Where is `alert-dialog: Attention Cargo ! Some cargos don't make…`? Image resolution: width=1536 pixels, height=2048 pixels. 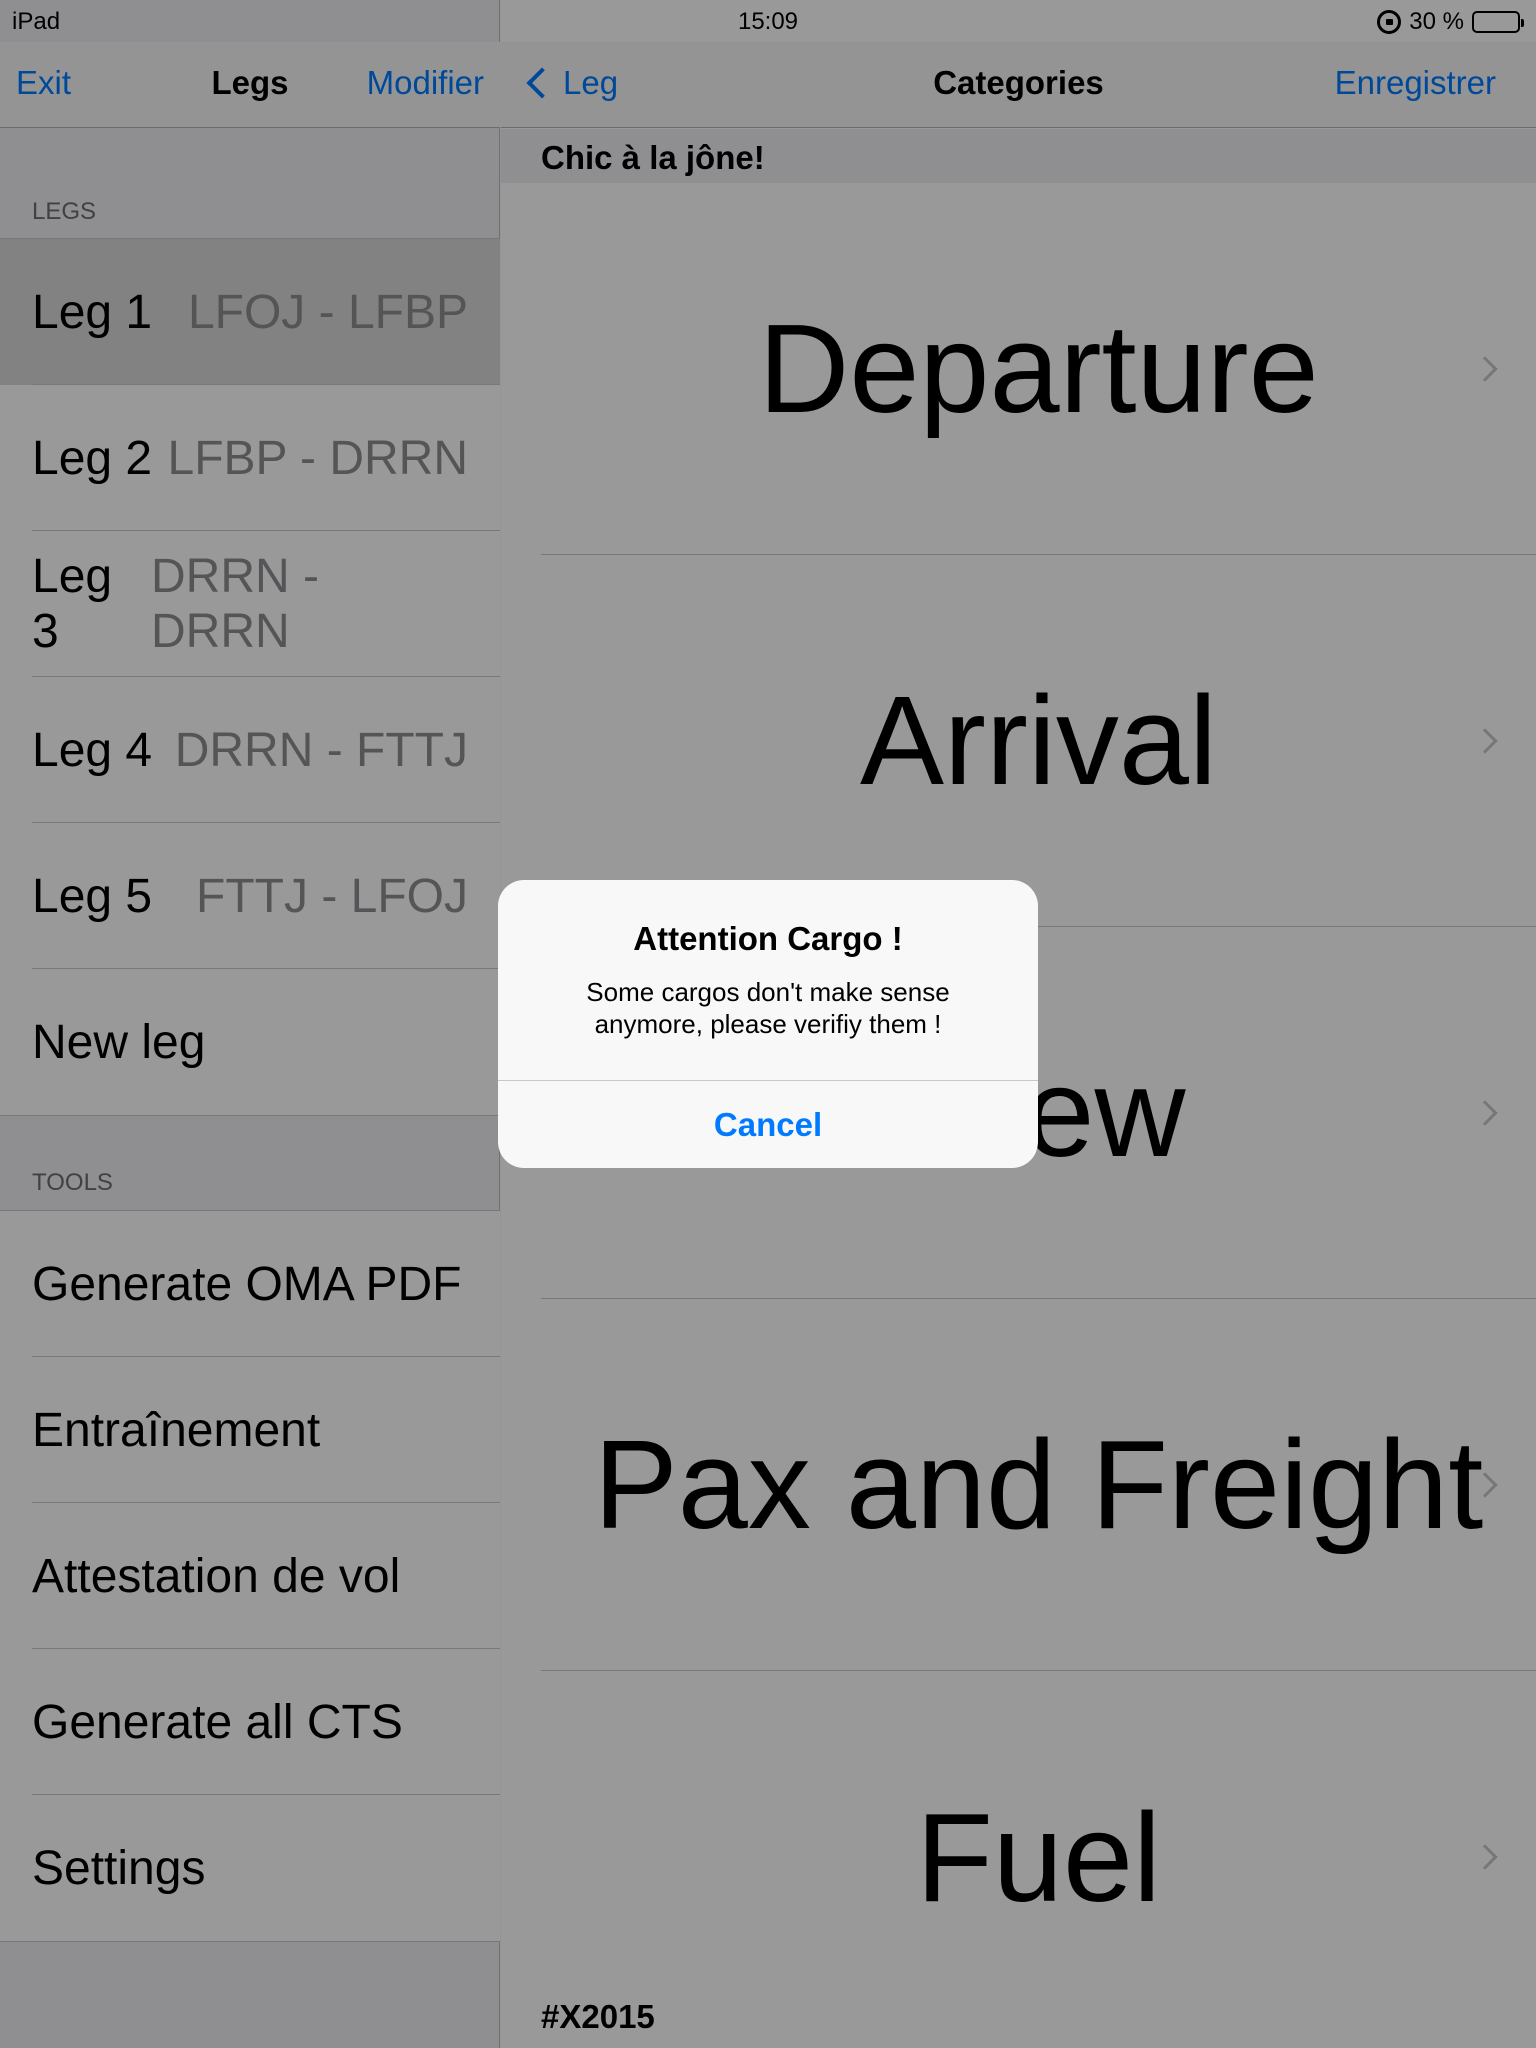 alert-dialog: Attention Cargo ! Some cargos don't make… is located at coordinates (768, 1024).